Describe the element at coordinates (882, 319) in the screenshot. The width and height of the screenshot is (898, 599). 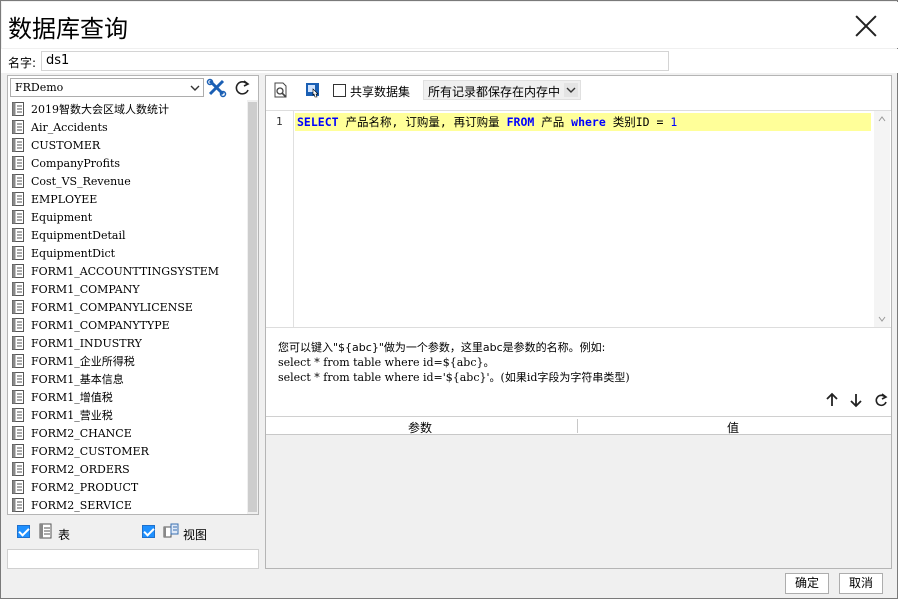
I see `scroll-down-icon` at that location.